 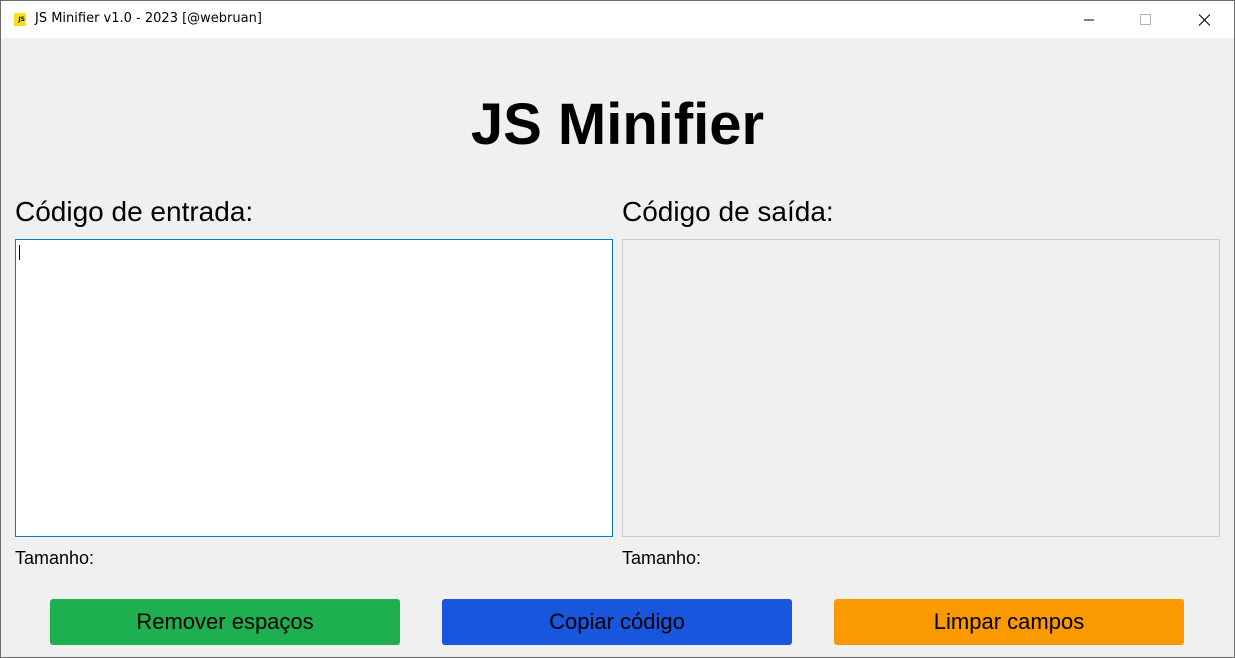 I want to click on clear-fields-button: Limpar campos, so click(x=1009, y=622).